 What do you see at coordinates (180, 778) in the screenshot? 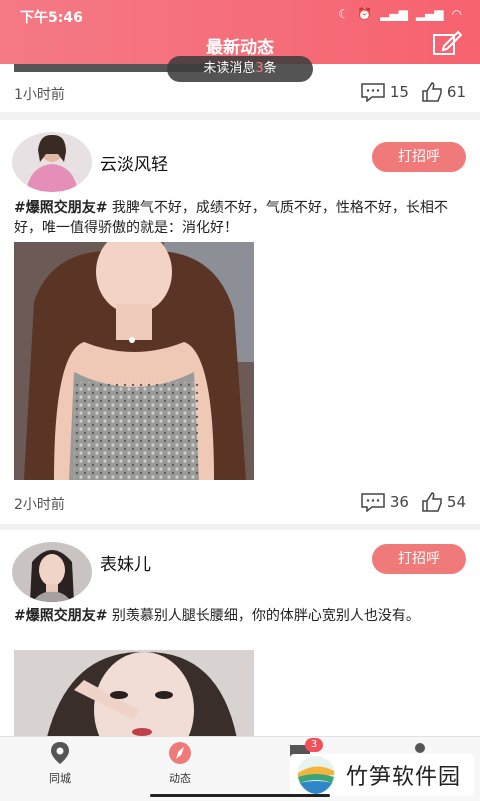
I see `tab-label: 动态` at bounding box center [180, 778].